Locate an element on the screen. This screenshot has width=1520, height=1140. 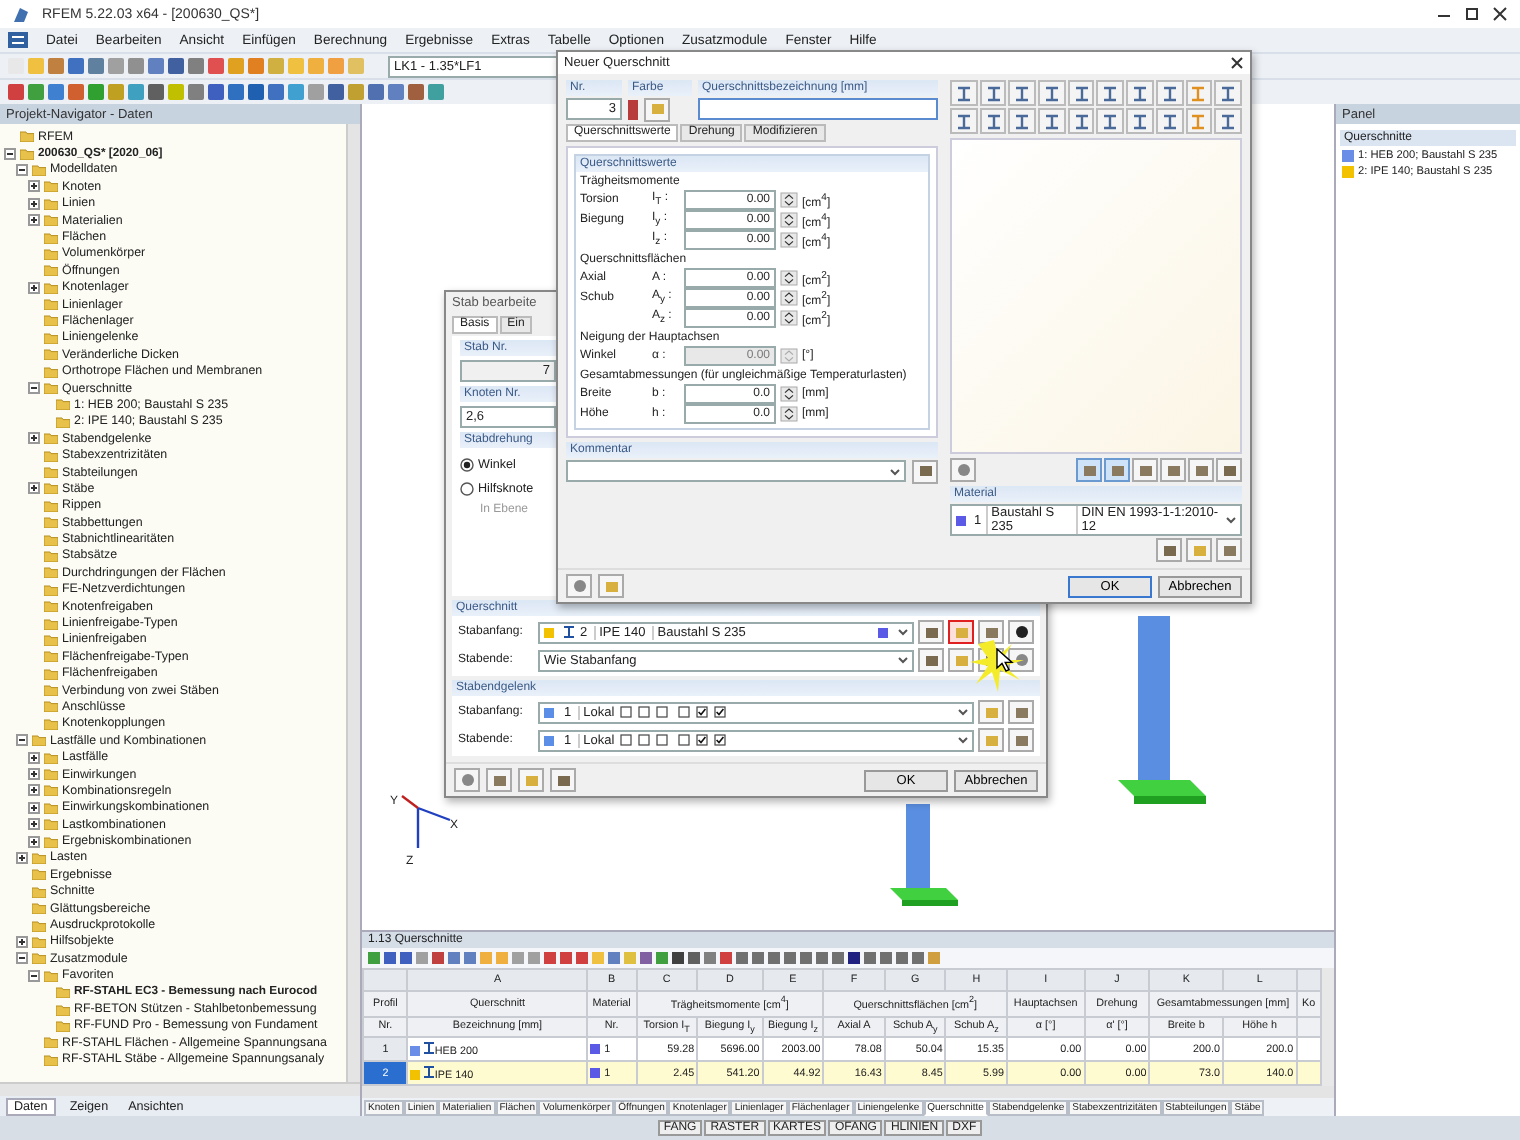
axis-icon is located at coordinates (426, 822).